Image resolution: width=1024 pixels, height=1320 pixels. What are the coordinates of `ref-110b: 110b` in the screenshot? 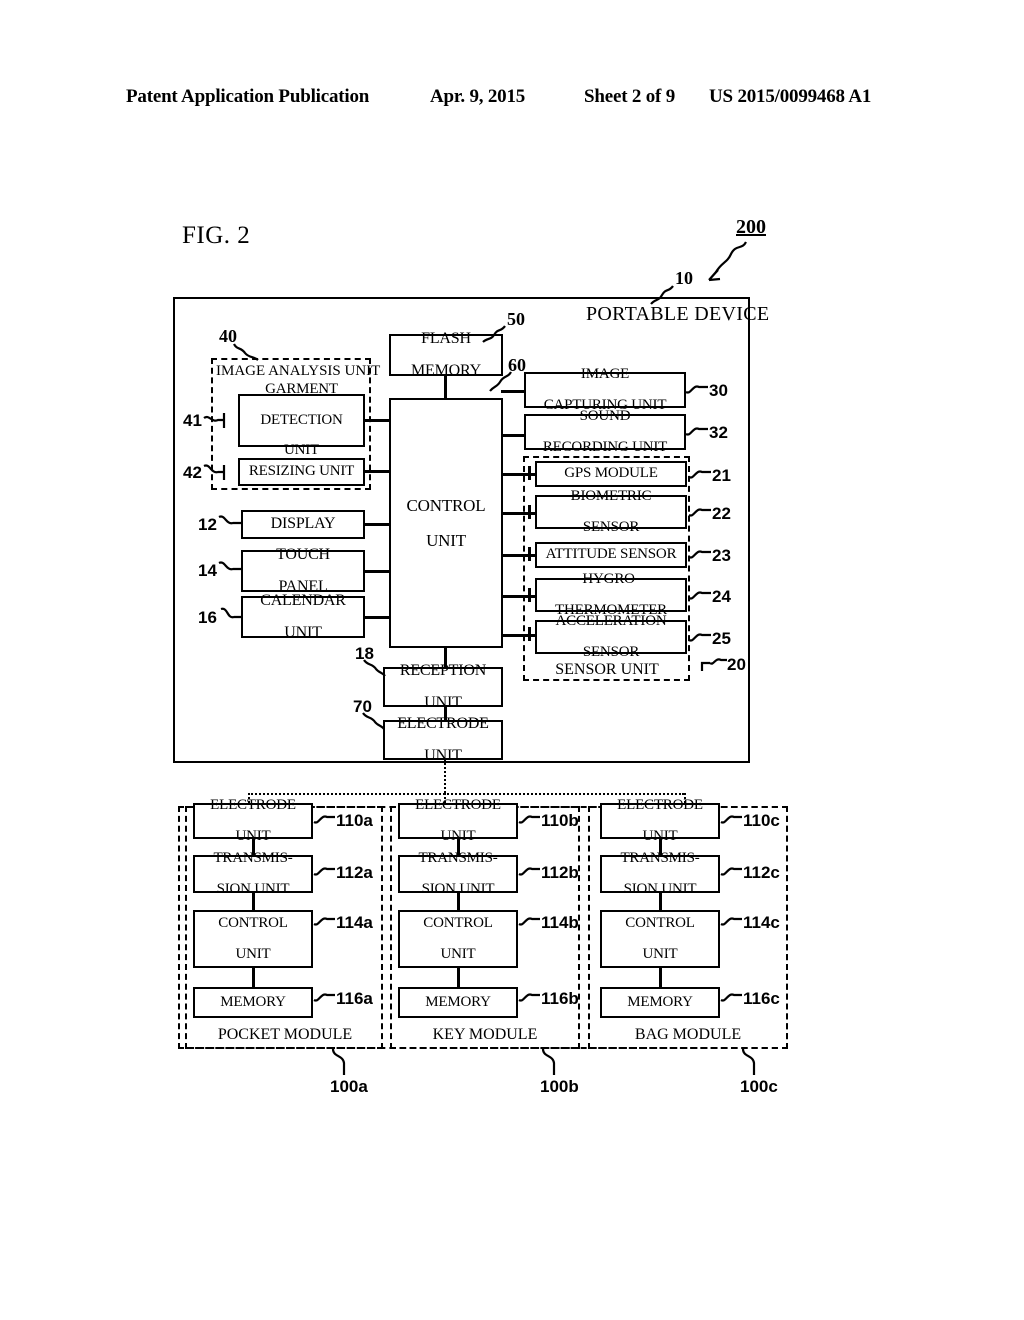 It's located at (560, 820).